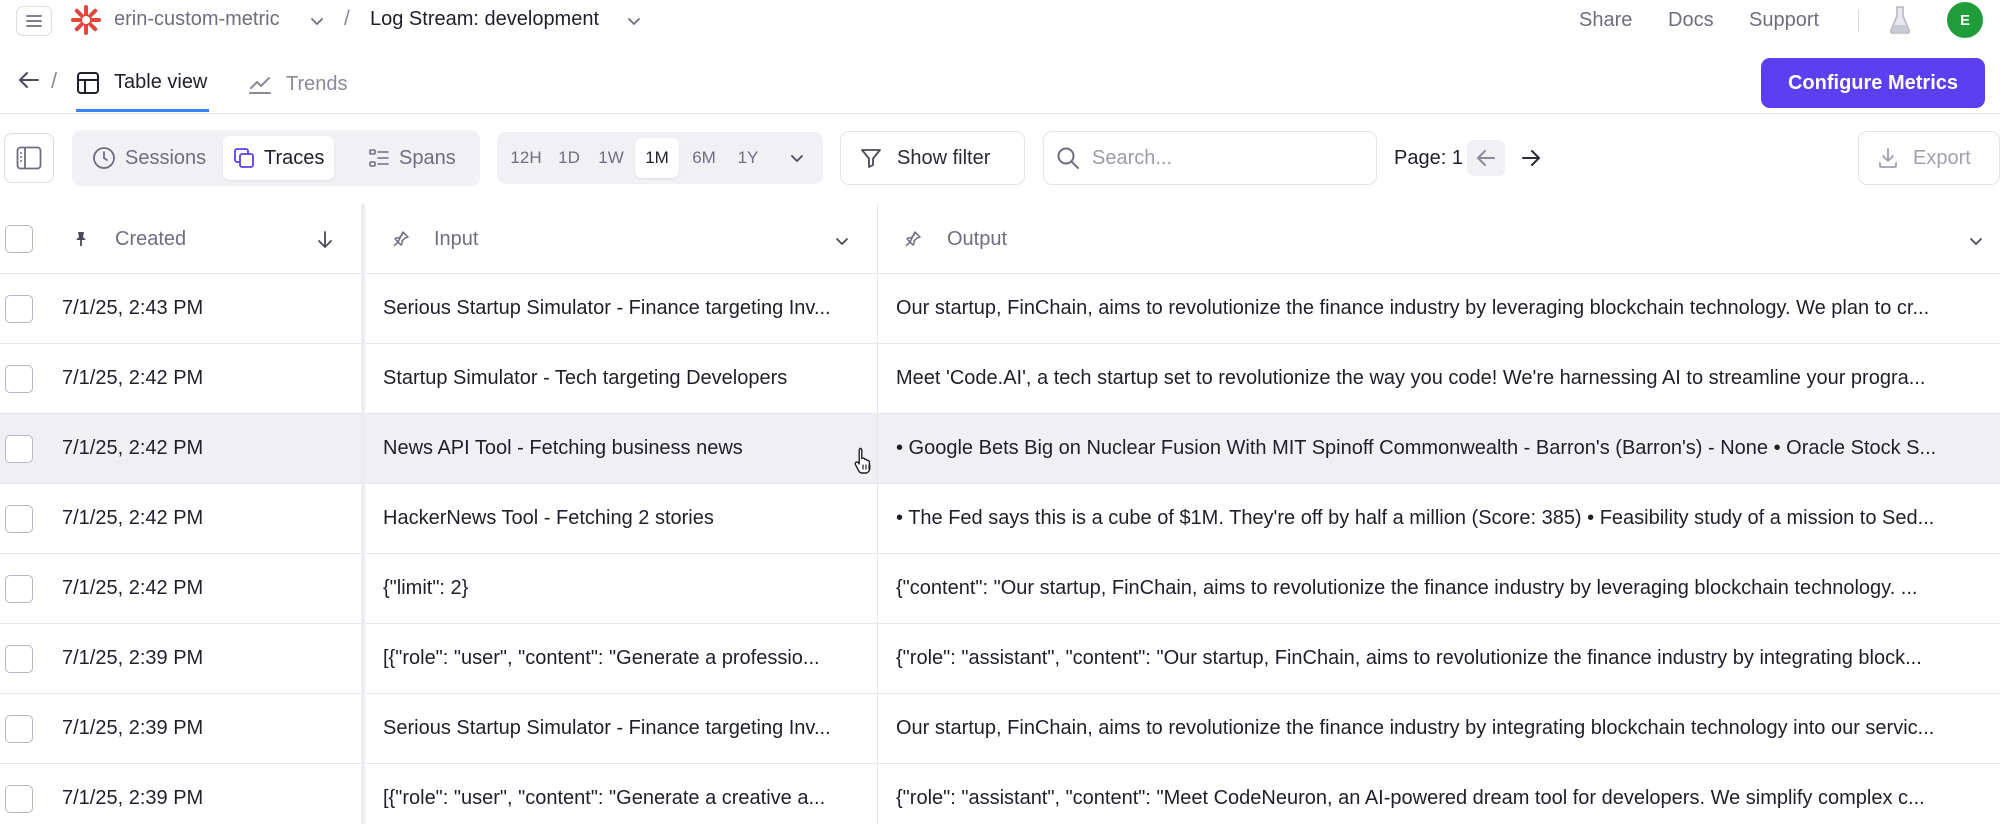 The image size is (2000, 824). What do you see at coordinates (244, 158) in the screenshot?
I see `traces-icon` at bounding box center [244, 158].